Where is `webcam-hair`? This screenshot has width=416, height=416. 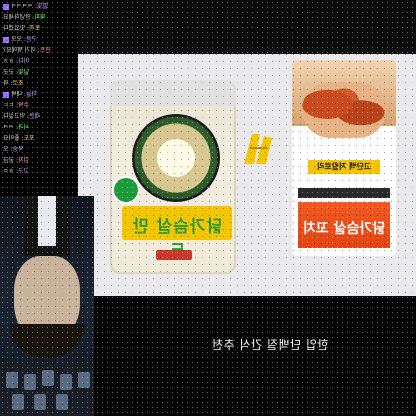
webcam-hair is located at coordinates (47, 341).